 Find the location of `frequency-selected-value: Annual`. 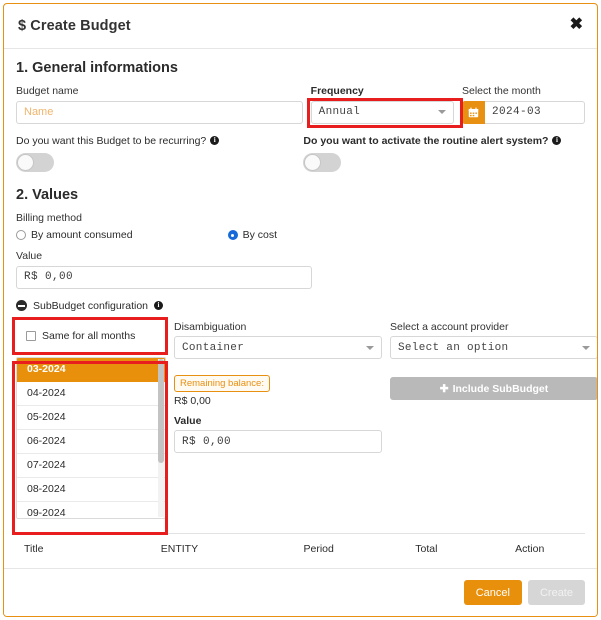

frequency-selected-value: Annual is located at coordinates (339, 112).